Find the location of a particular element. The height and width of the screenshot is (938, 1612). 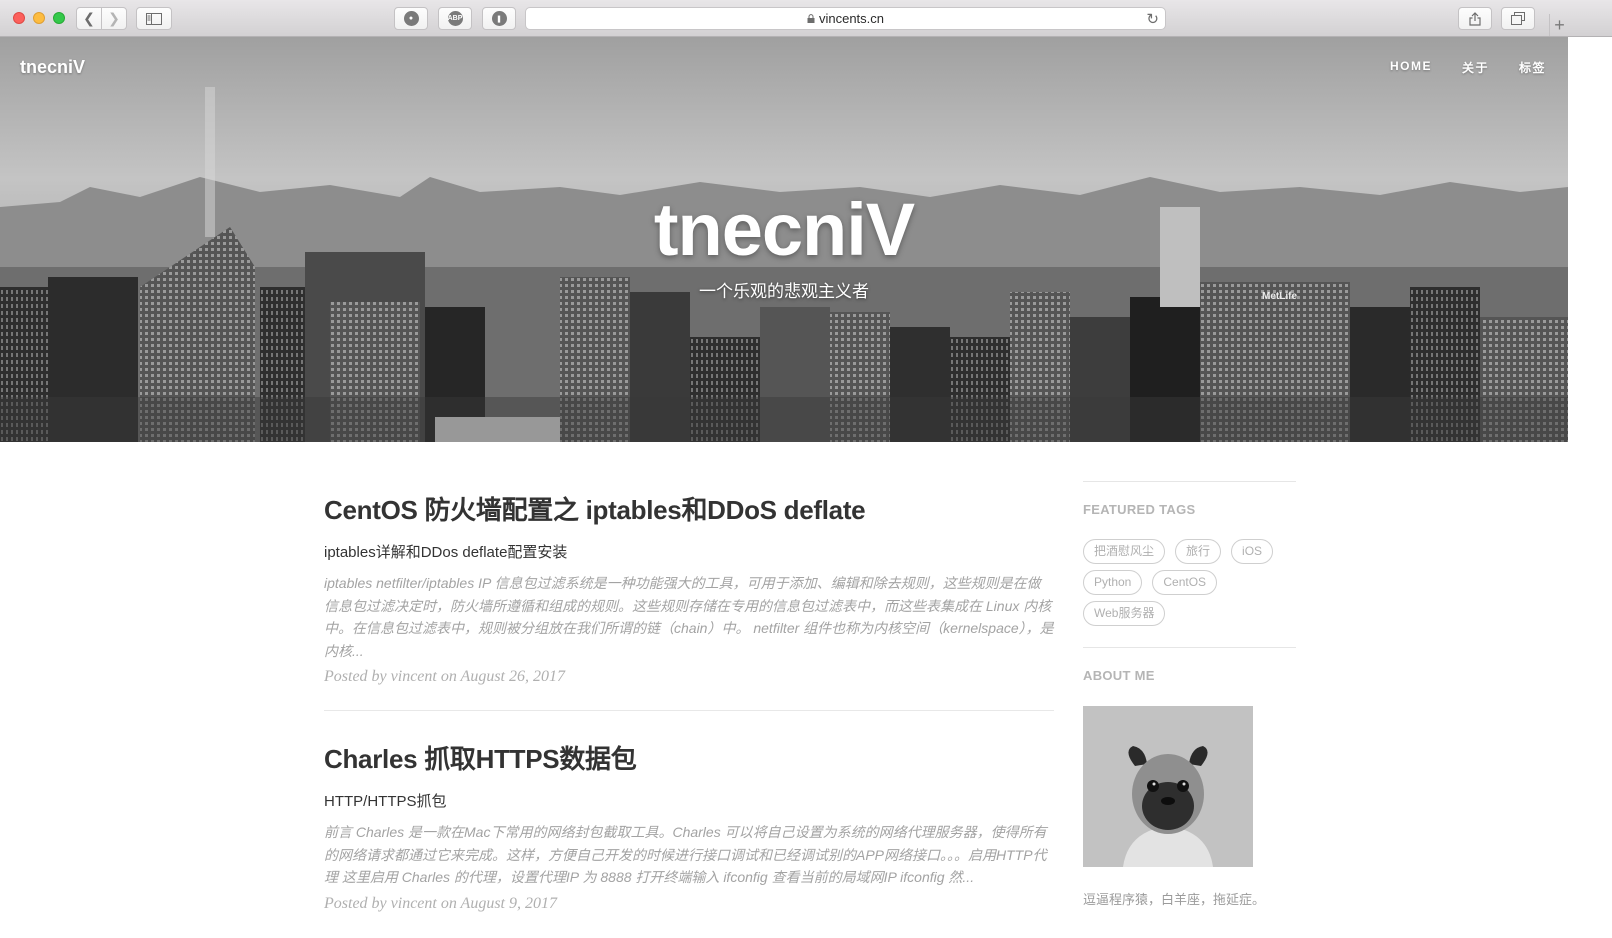

password-extension-button: ❚ is located at coordinates (499, 18).